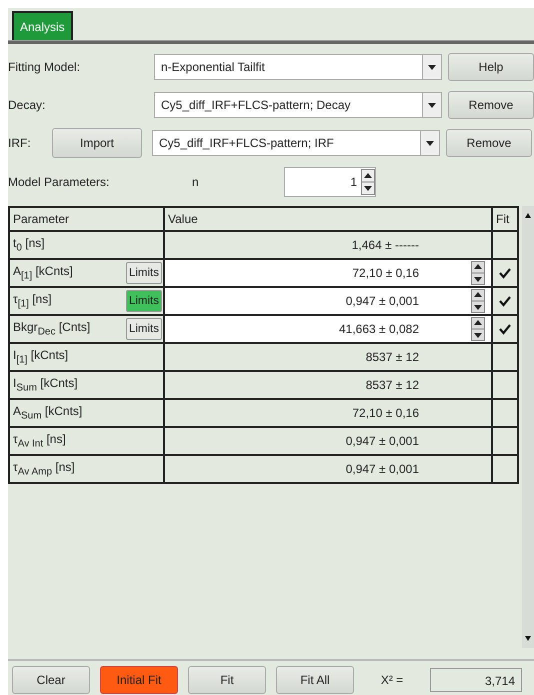 Image resolution: width=534 pixels, height=695 pixels. I want to click on action-button: Initial Fit, so click(139, 680).